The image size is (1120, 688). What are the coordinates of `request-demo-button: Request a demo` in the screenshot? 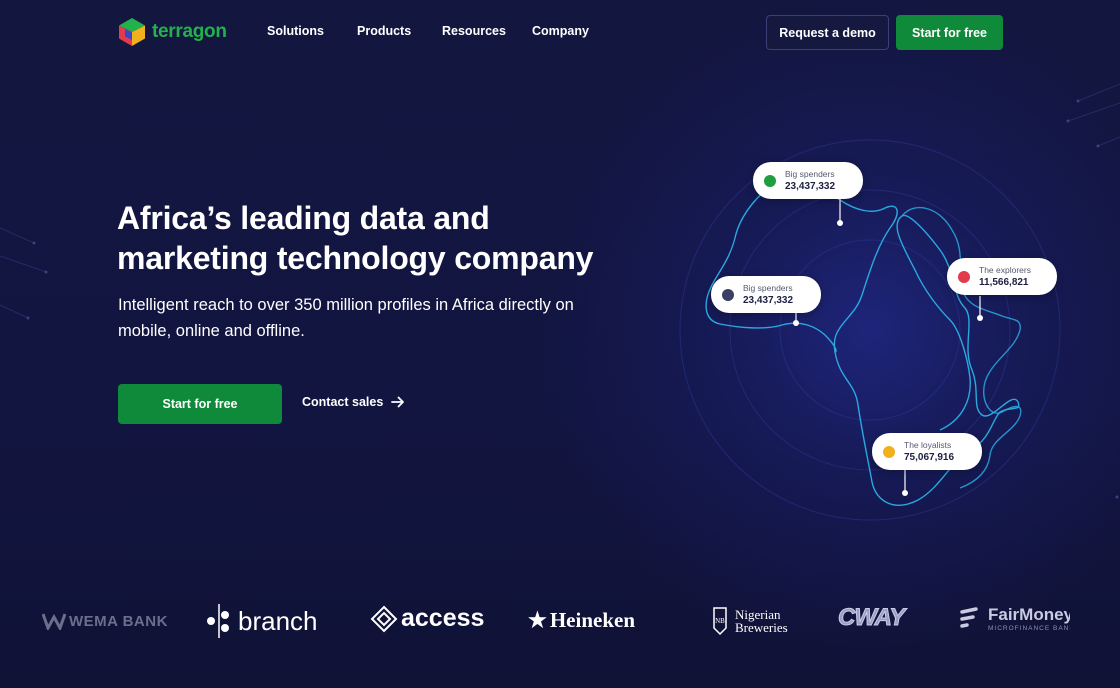 It's located at (827, 32).